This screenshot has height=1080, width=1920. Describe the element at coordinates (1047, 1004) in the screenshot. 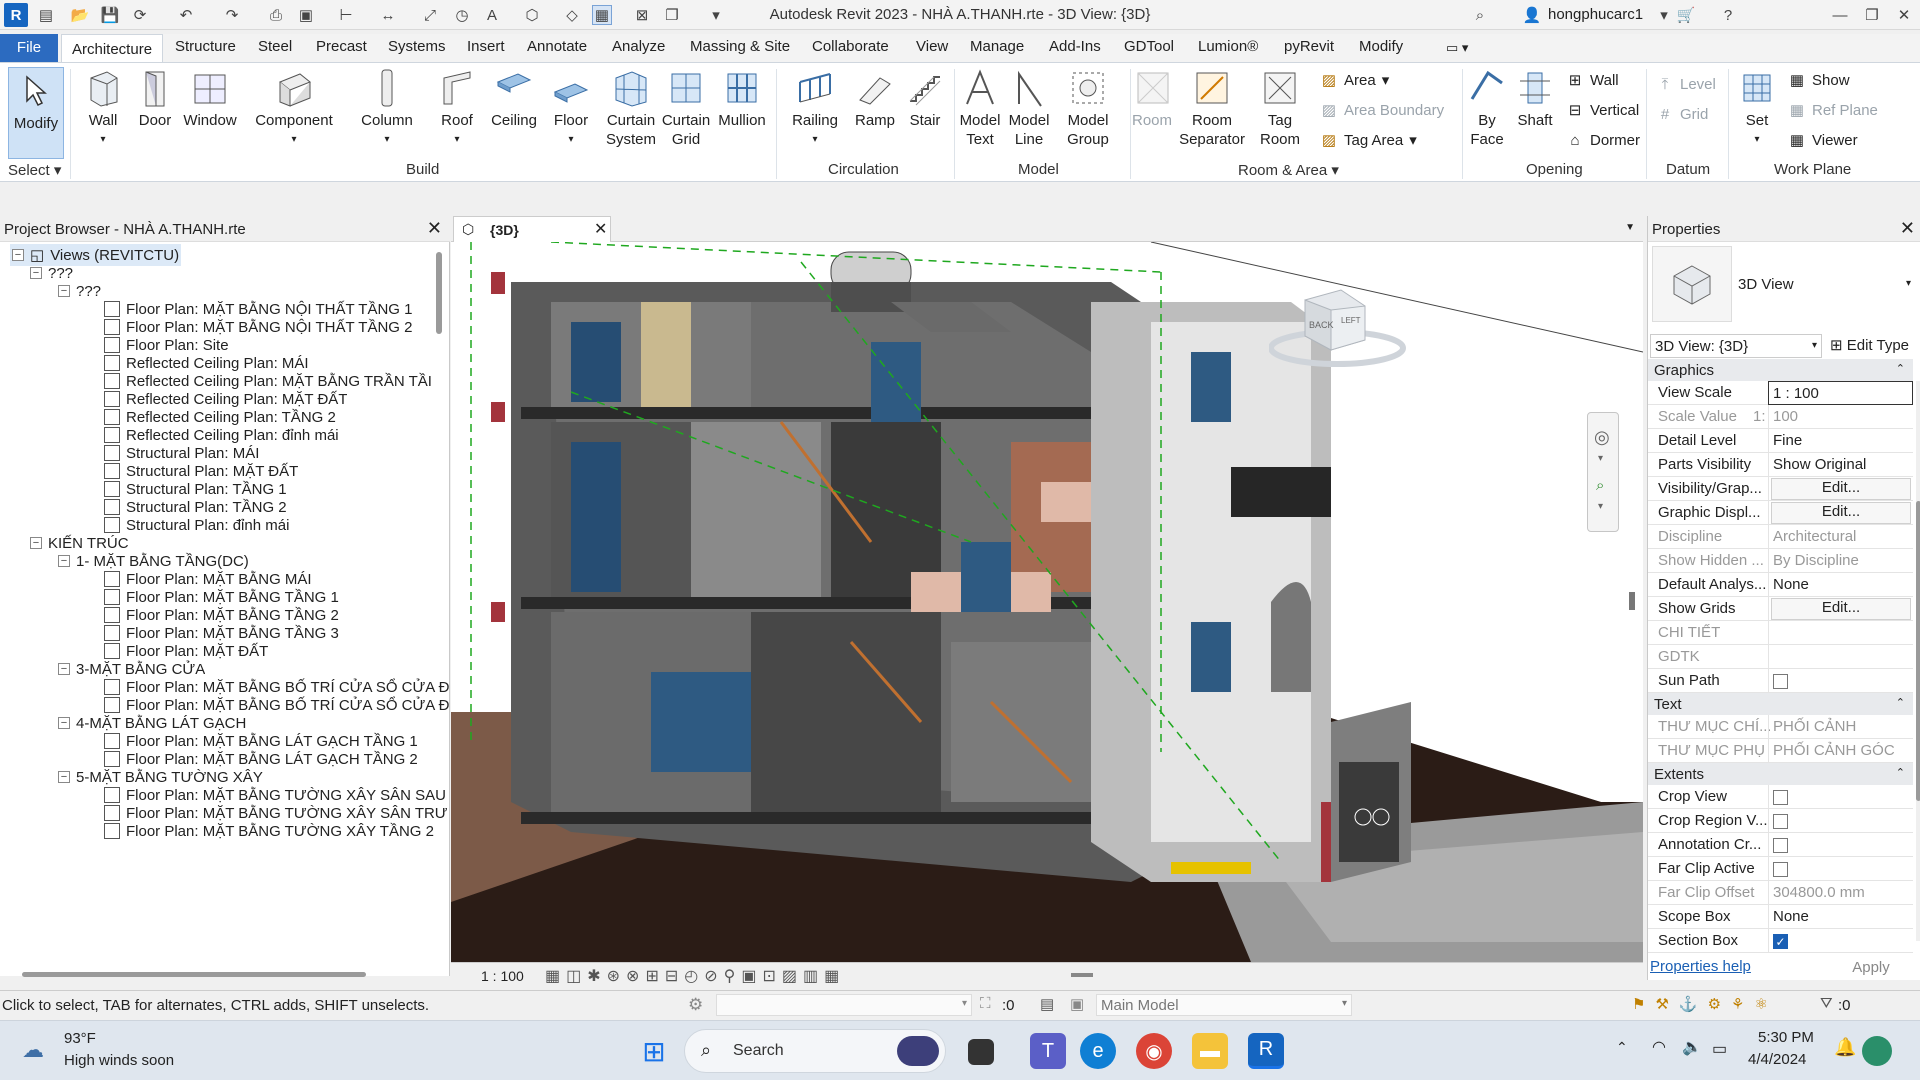

I see `design-options-icon: ▤` at that location.